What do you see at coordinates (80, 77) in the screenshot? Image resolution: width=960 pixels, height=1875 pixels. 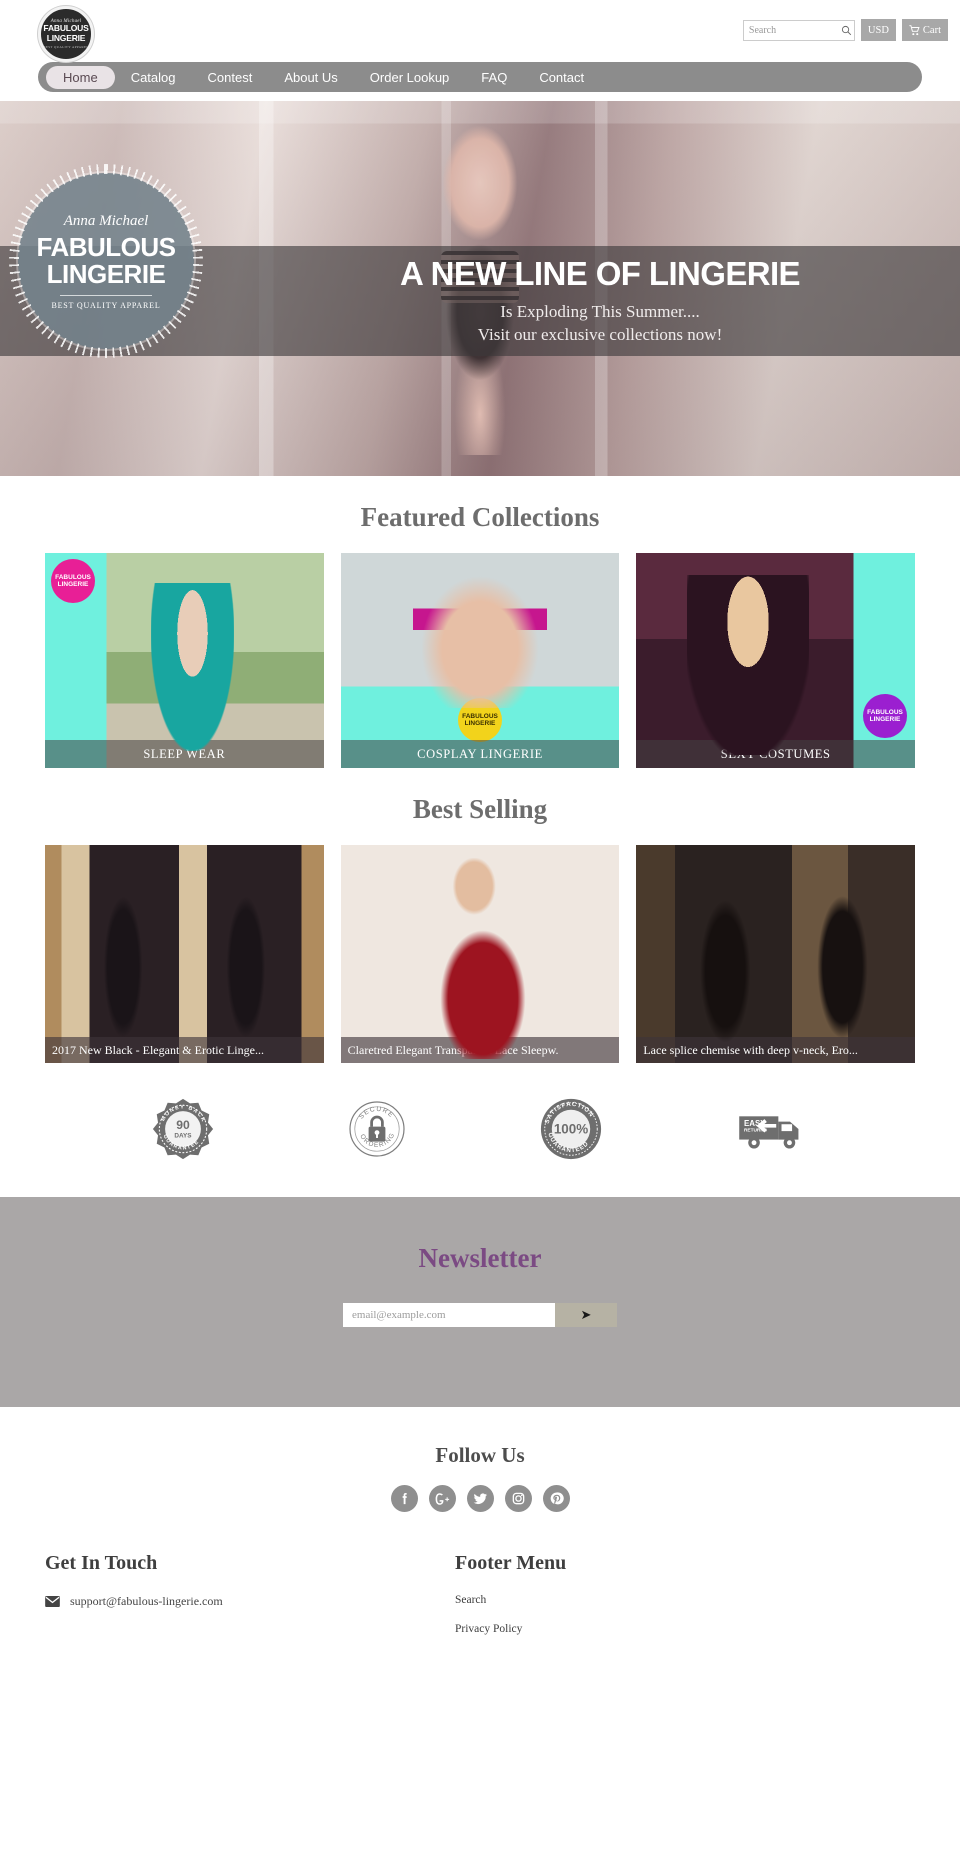 I see `nav-item-home: Home` at bounding box center [80, 77].